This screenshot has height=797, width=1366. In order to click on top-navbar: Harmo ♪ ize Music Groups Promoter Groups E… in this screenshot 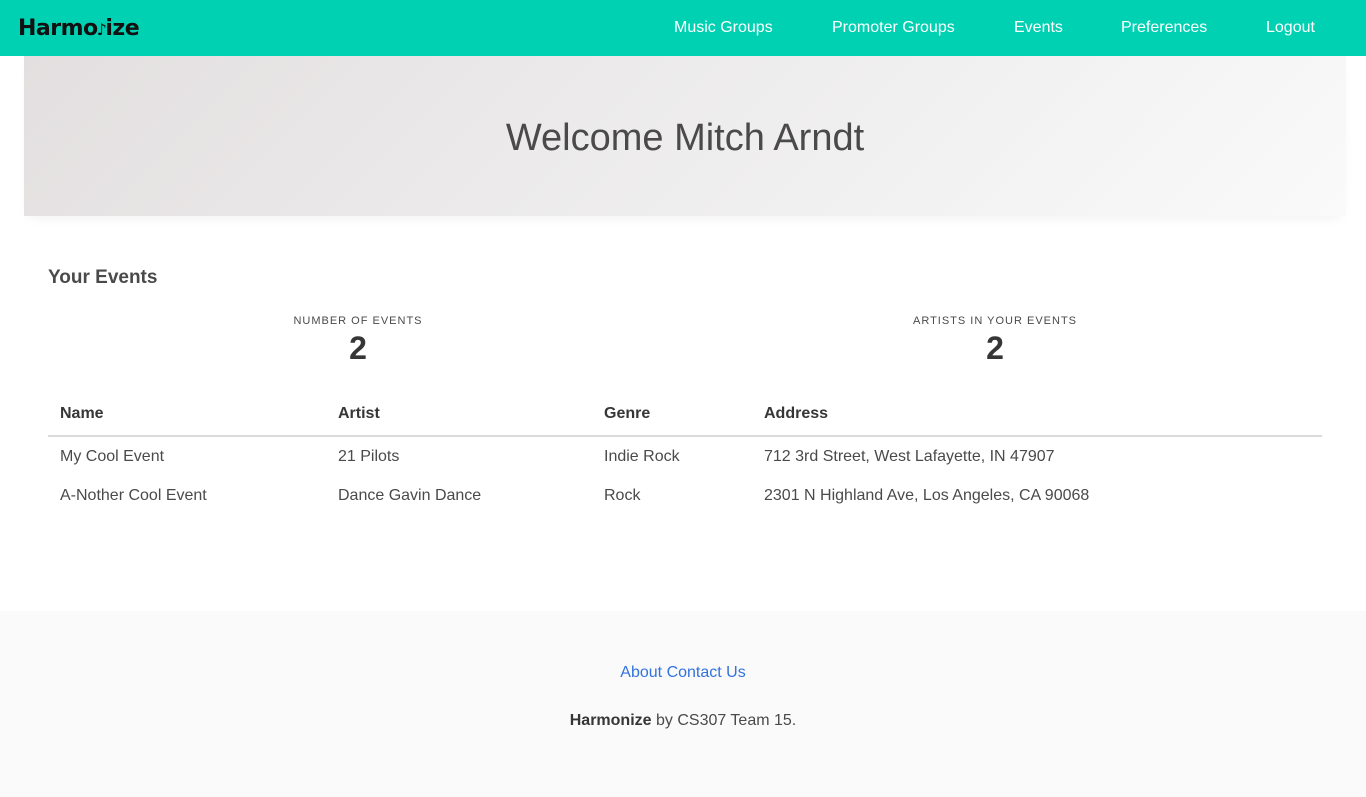, I will do `click(683, 28)`.